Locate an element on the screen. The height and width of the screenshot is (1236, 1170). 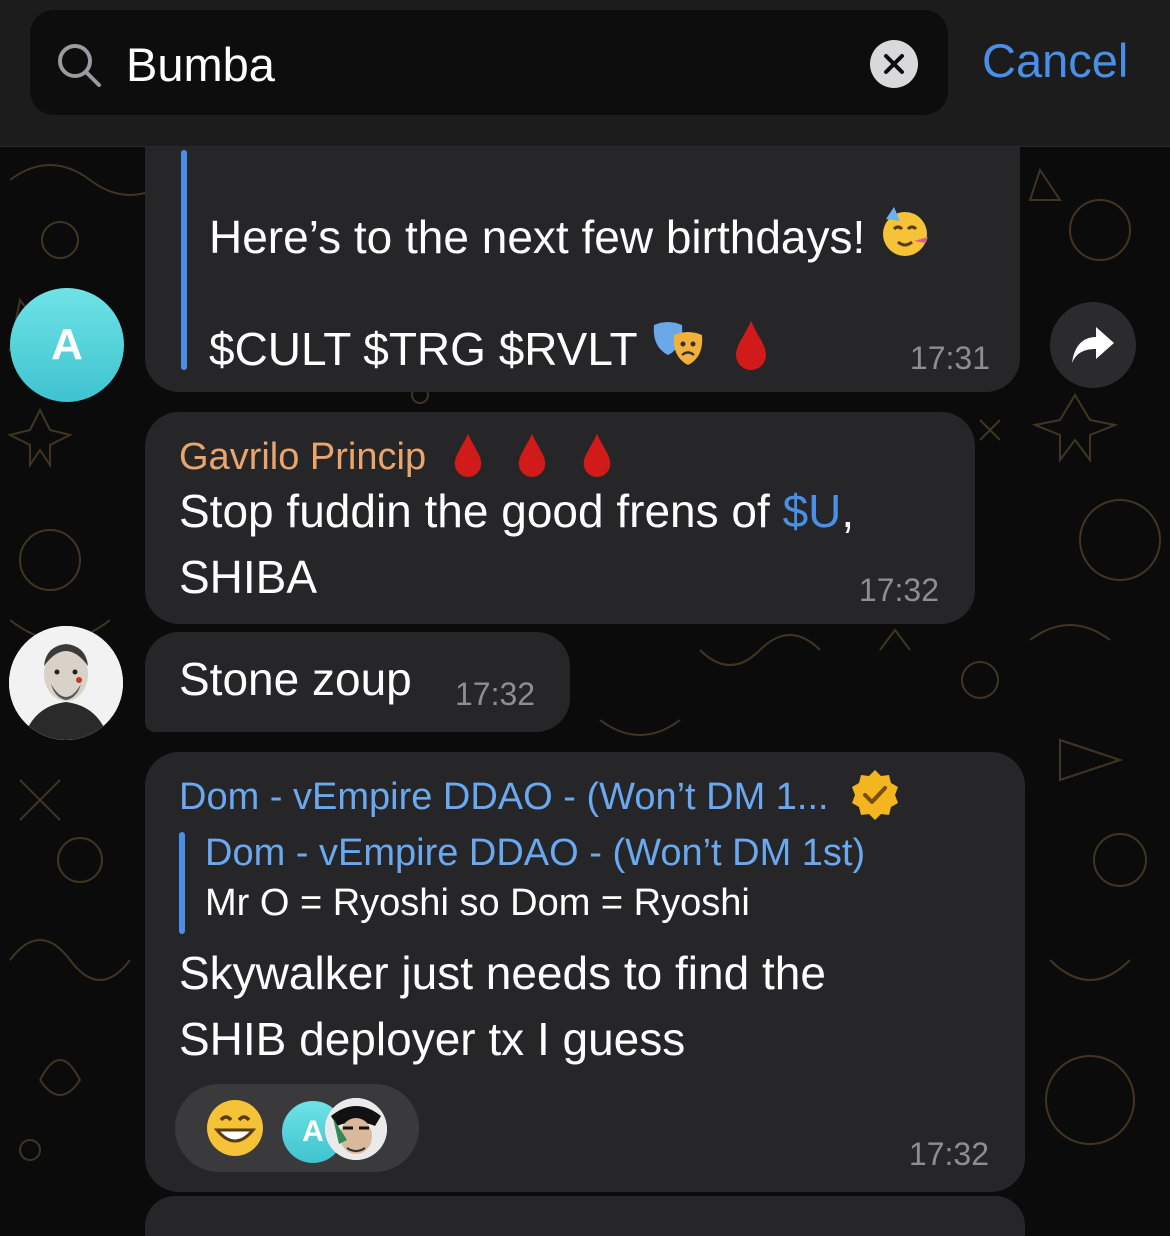
search-header: Bumba Cancel is located at coordinates (585, 73).